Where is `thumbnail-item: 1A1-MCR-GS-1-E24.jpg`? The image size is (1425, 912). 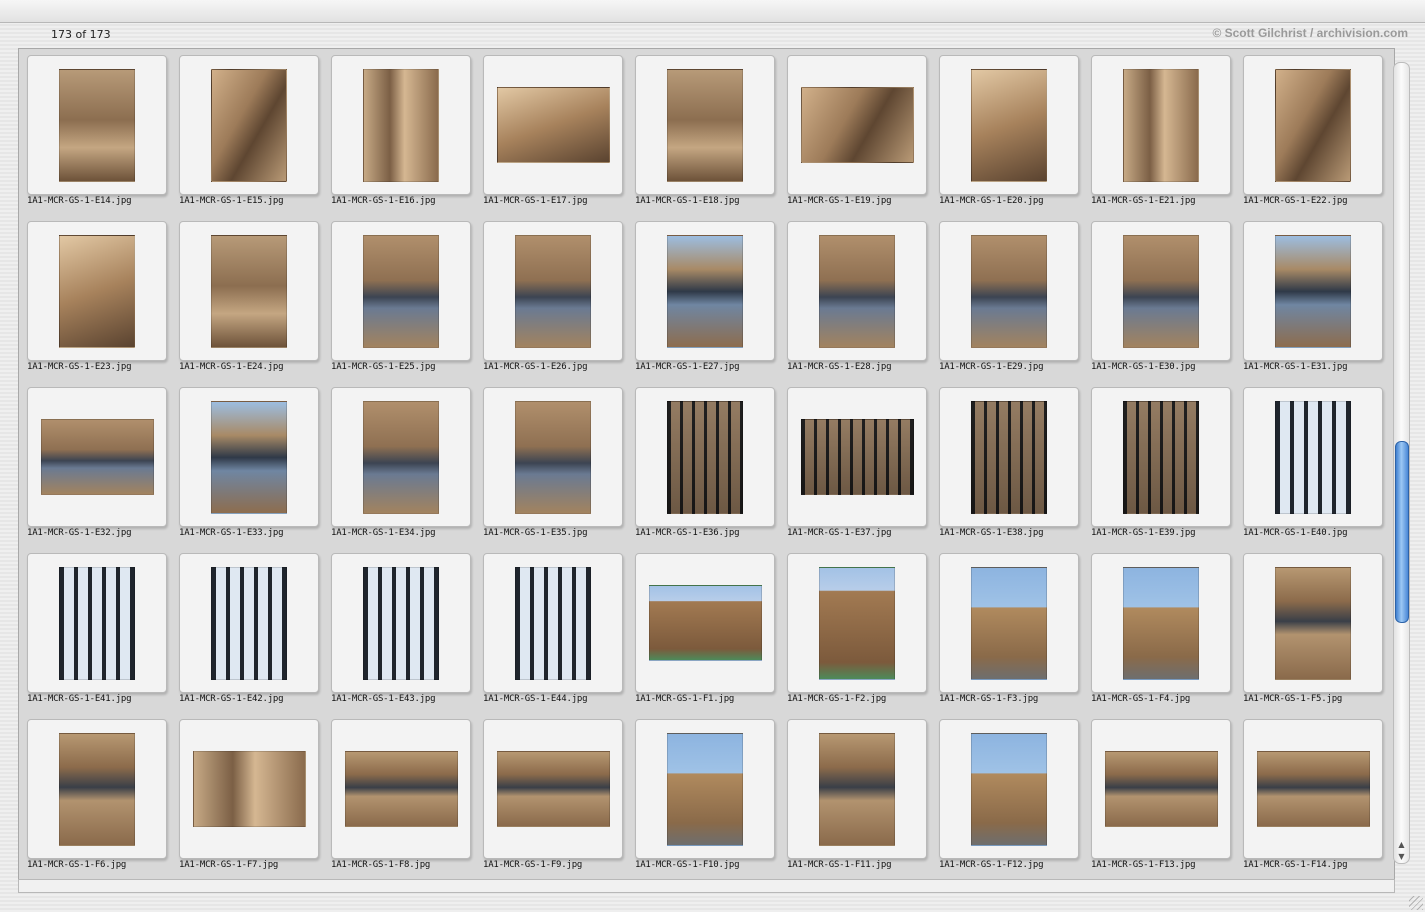 thumbnail-item: 1A1-MCR-GS-1-E24.jpg is located at coordinates (248, 298).